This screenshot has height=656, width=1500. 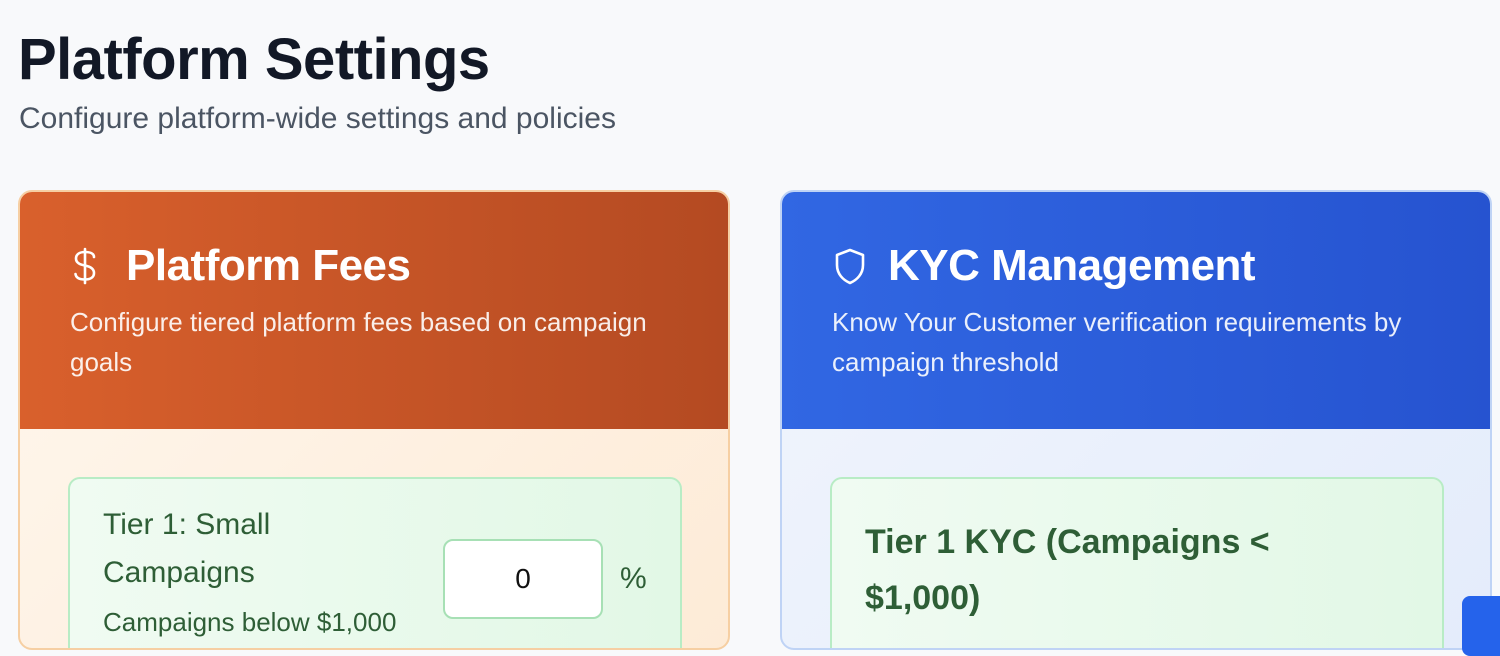 What do you see at coordinates (187, 548) in the screenshot?
I see `fee-tier-1-name: Tier 1: Small Campaigns` at bounding box center [187, 548].